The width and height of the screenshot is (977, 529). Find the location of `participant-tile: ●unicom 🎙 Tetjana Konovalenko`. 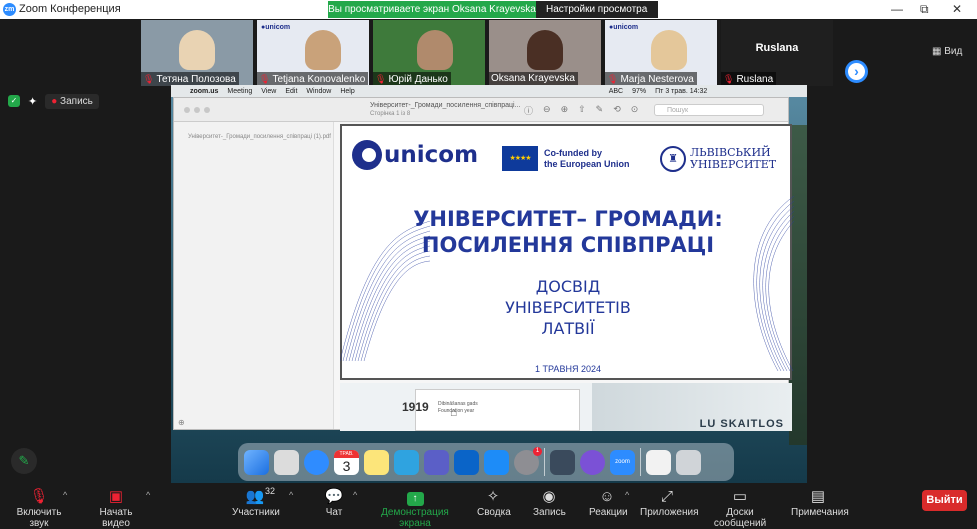

participant-tile: ●unicom 🎙 Tetjana Konovalenko is located at coordinates (313, 53).